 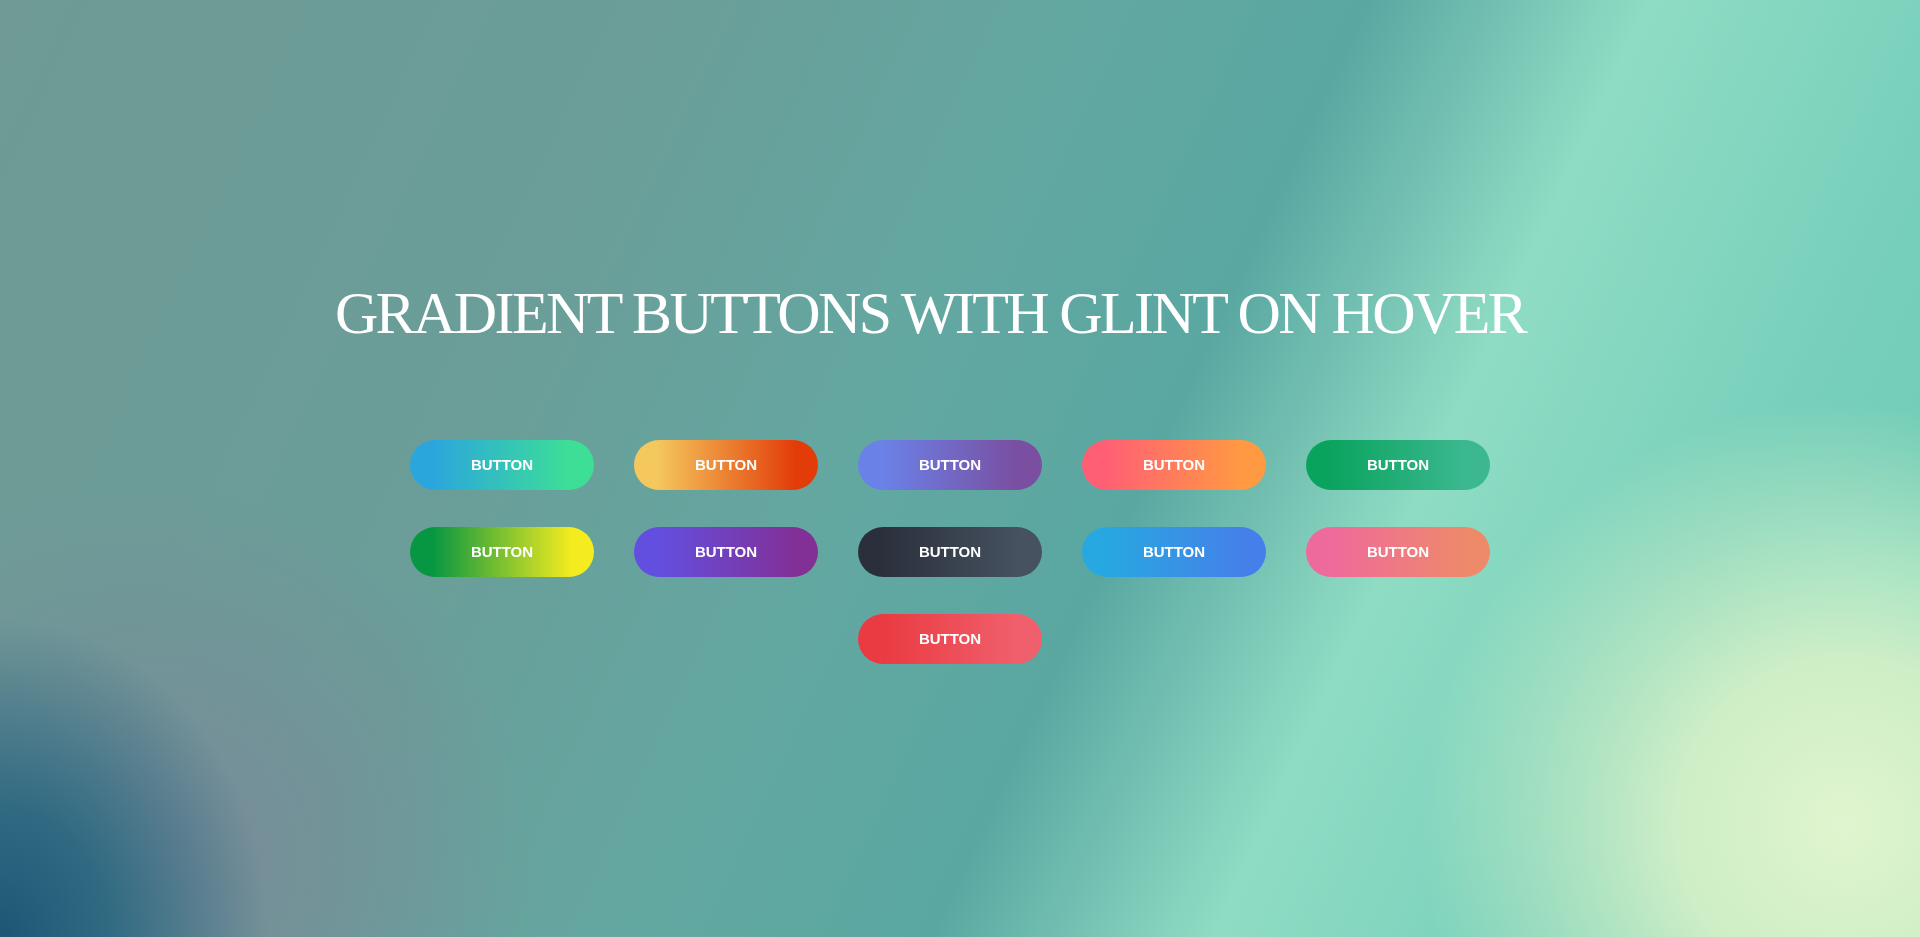 What do you see at coordinates (930, 313) in the screenshot?
I see `page-title: GRADIENT BUTTONS WITH GLINT ON HOVER` at bounding box center [930, 313].